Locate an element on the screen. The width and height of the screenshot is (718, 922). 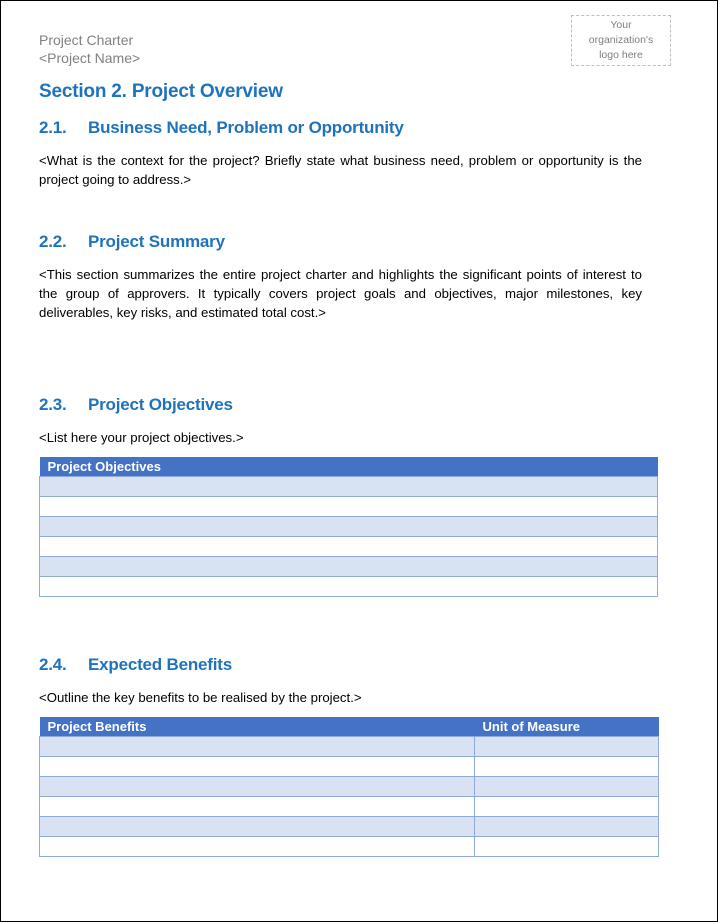
project-name: <Project Name> is located at coordinates (90, 58).